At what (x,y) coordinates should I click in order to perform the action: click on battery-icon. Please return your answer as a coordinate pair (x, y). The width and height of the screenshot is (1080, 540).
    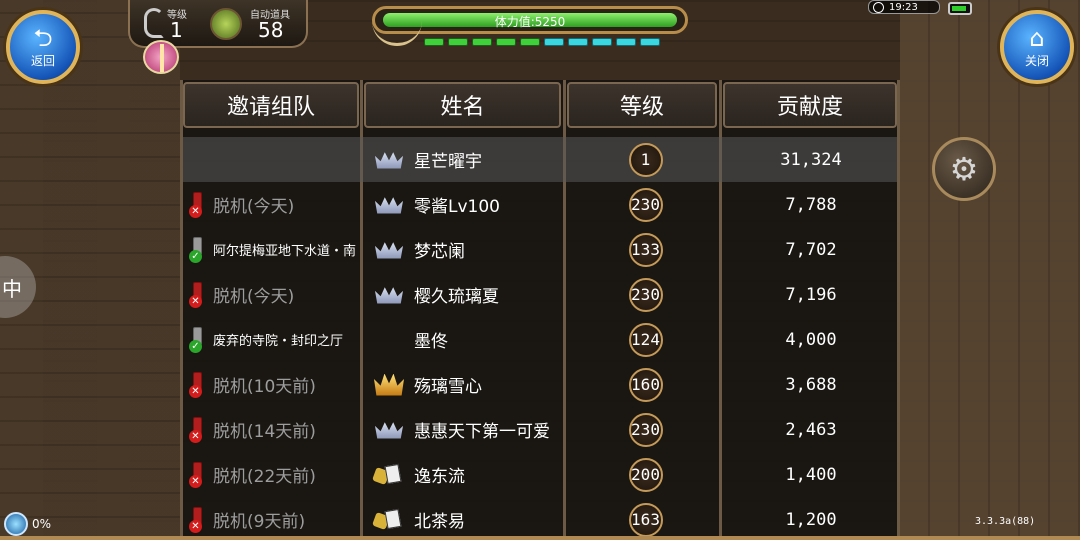
    Looking at the image, I should click on (960, 8).